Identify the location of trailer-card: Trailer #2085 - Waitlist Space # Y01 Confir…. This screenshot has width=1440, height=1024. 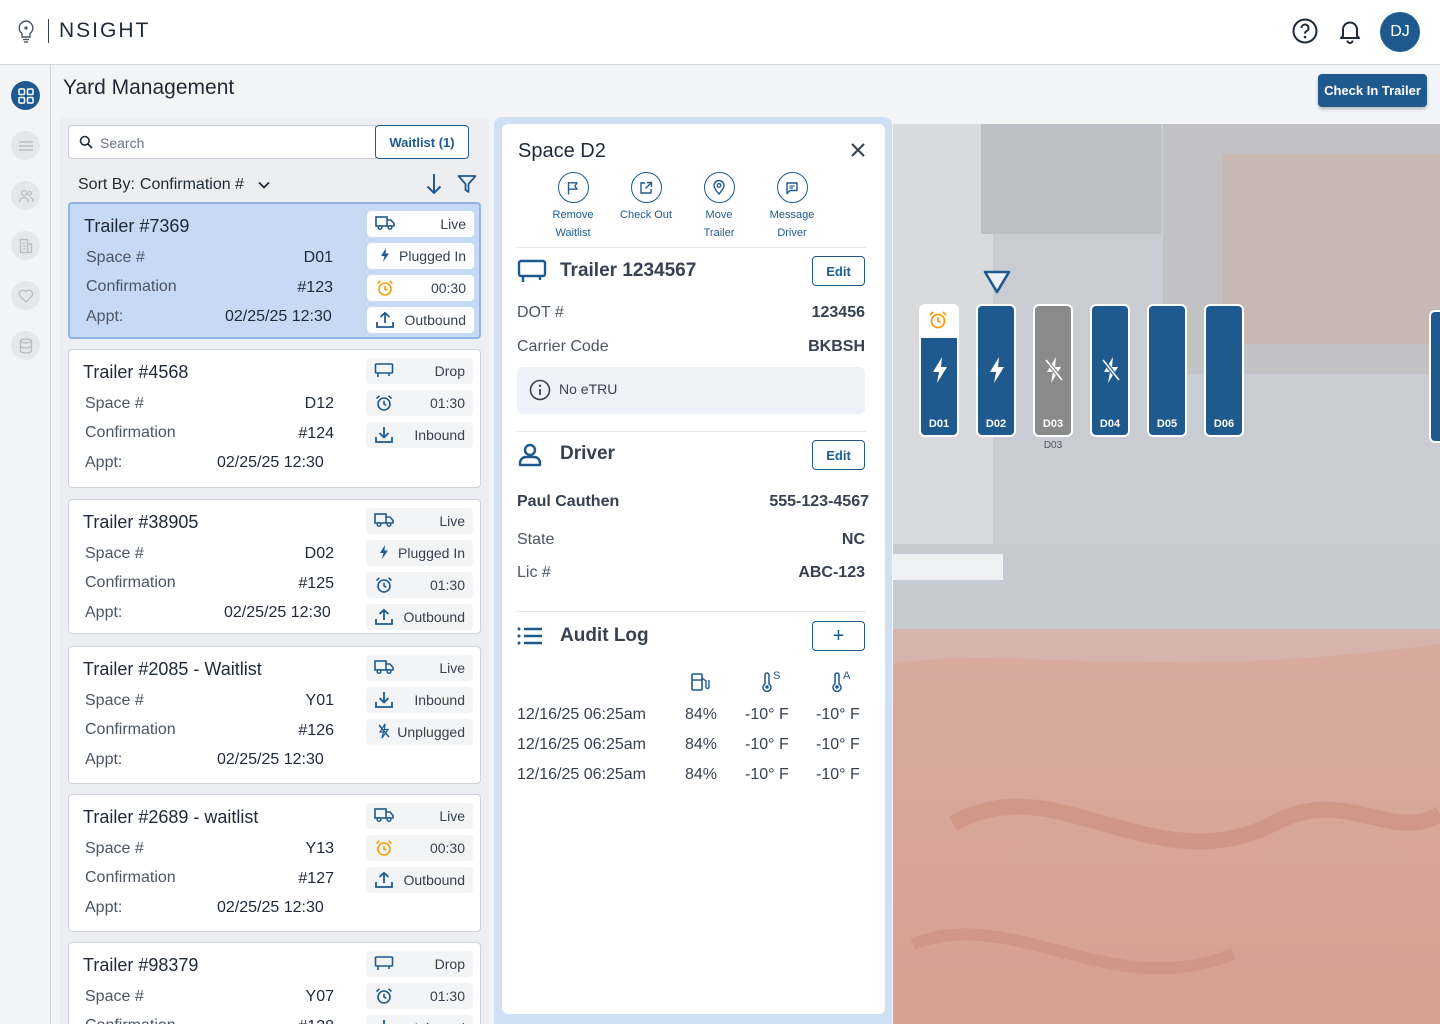
(274, 715).